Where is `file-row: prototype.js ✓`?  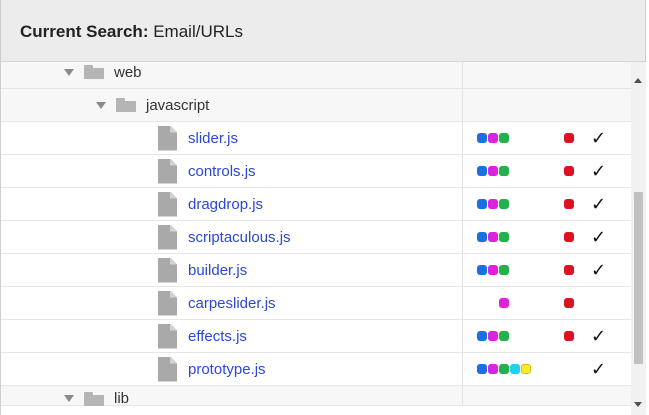
file-row: prototype.js ✓ is located at coordinates (316, 369).